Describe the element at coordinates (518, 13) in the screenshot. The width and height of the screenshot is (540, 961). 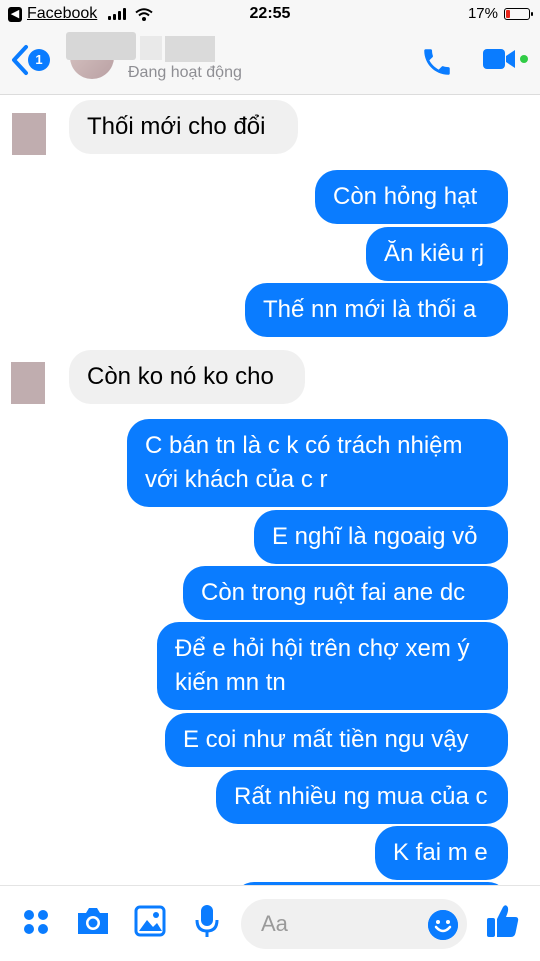
I see `battery-icon` at that location.